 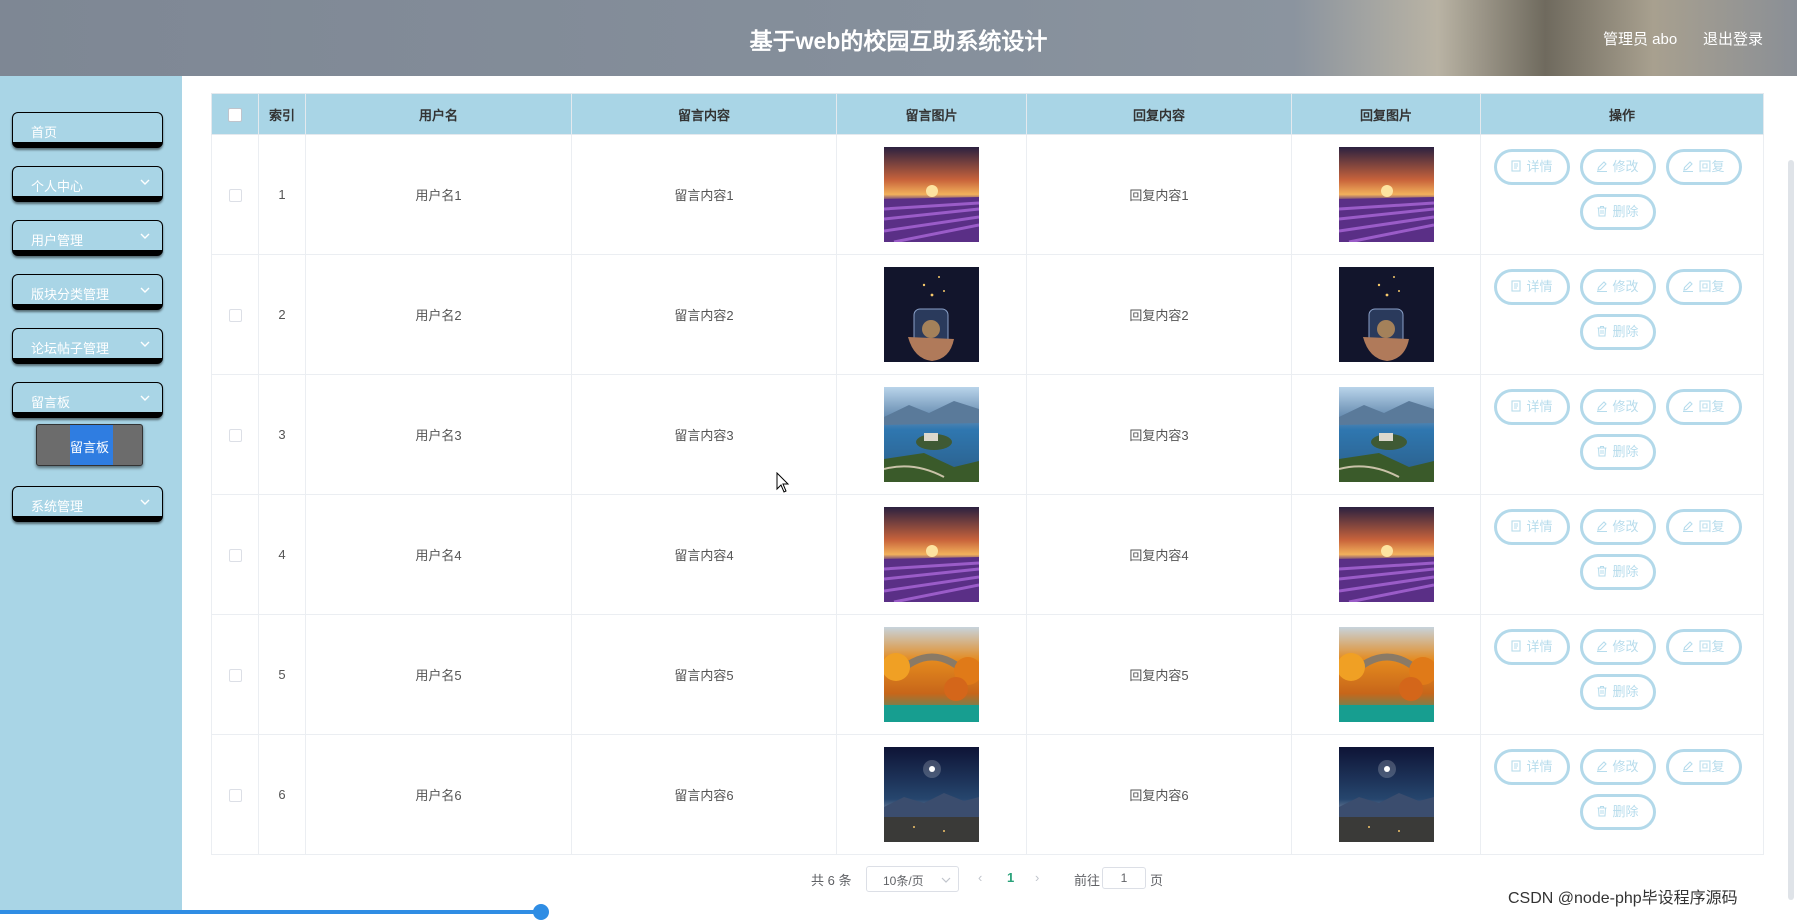 What do you see at coordinates (1159, 554) in the screenshot?
I see `row-reply: 回复内容4` at bounding box center [1159, 554].